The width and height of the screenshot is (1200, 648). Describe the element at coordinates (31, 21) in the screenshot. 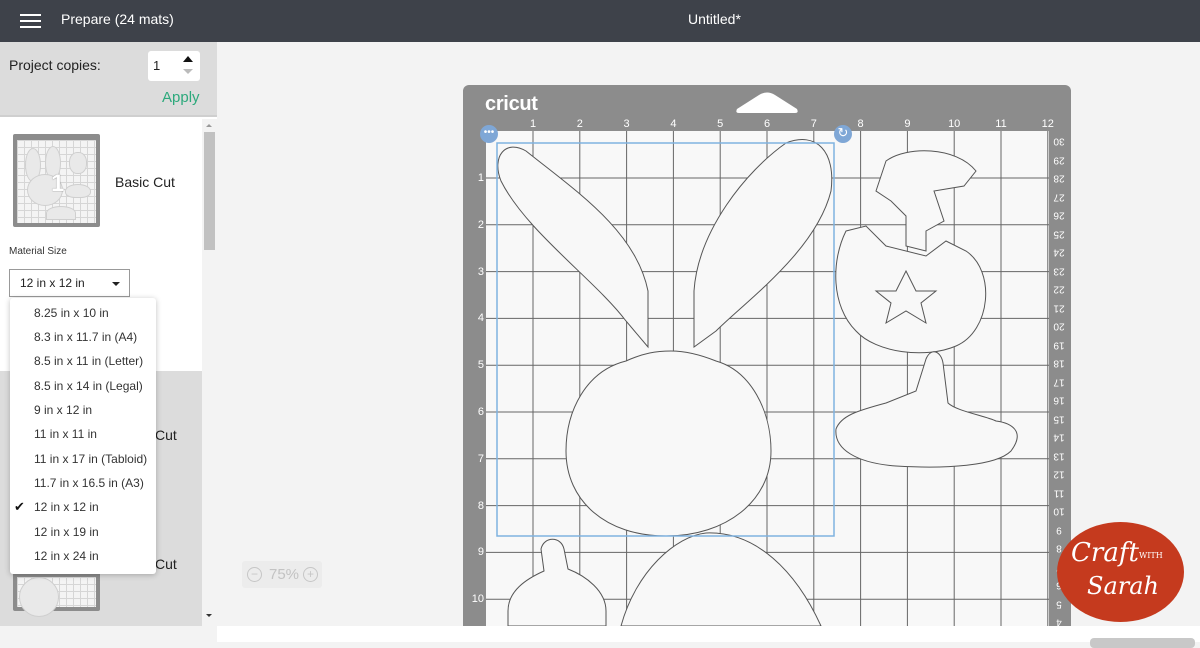

I see `hamburger-icon` at that location.